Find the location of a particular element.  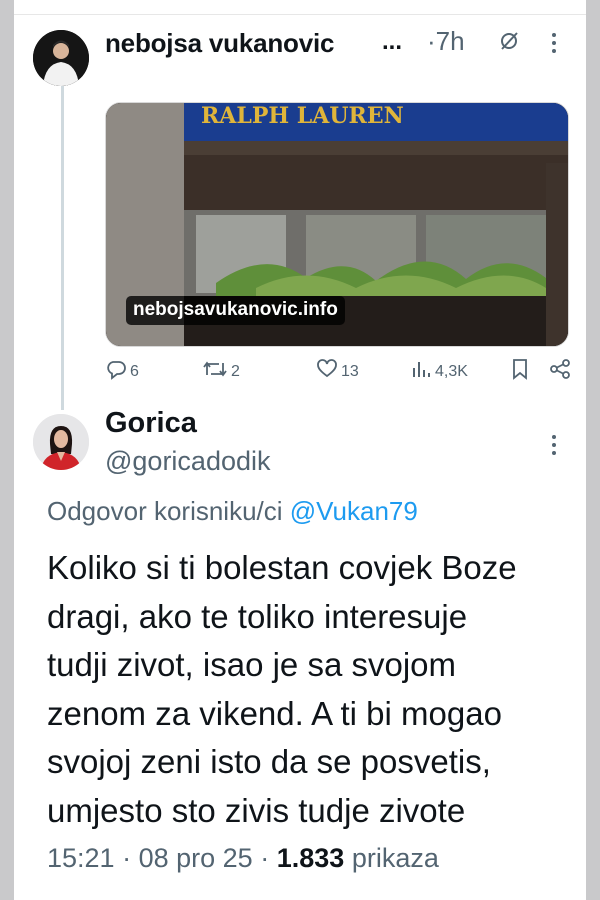

replying-to-prefix: Odgovor korisniku/ci is located at coordinates (165, 511).